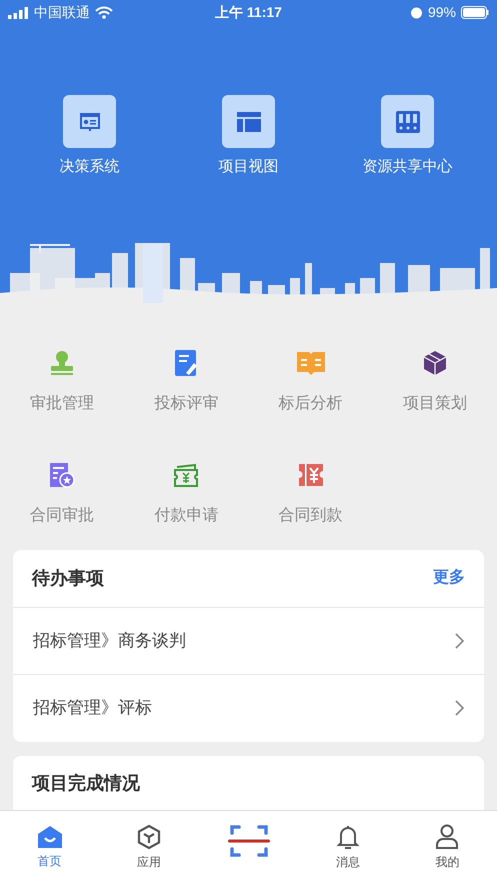  Describe the element at coordinates (475, 12) in the screenshot. I see `battery-icon` at that location.